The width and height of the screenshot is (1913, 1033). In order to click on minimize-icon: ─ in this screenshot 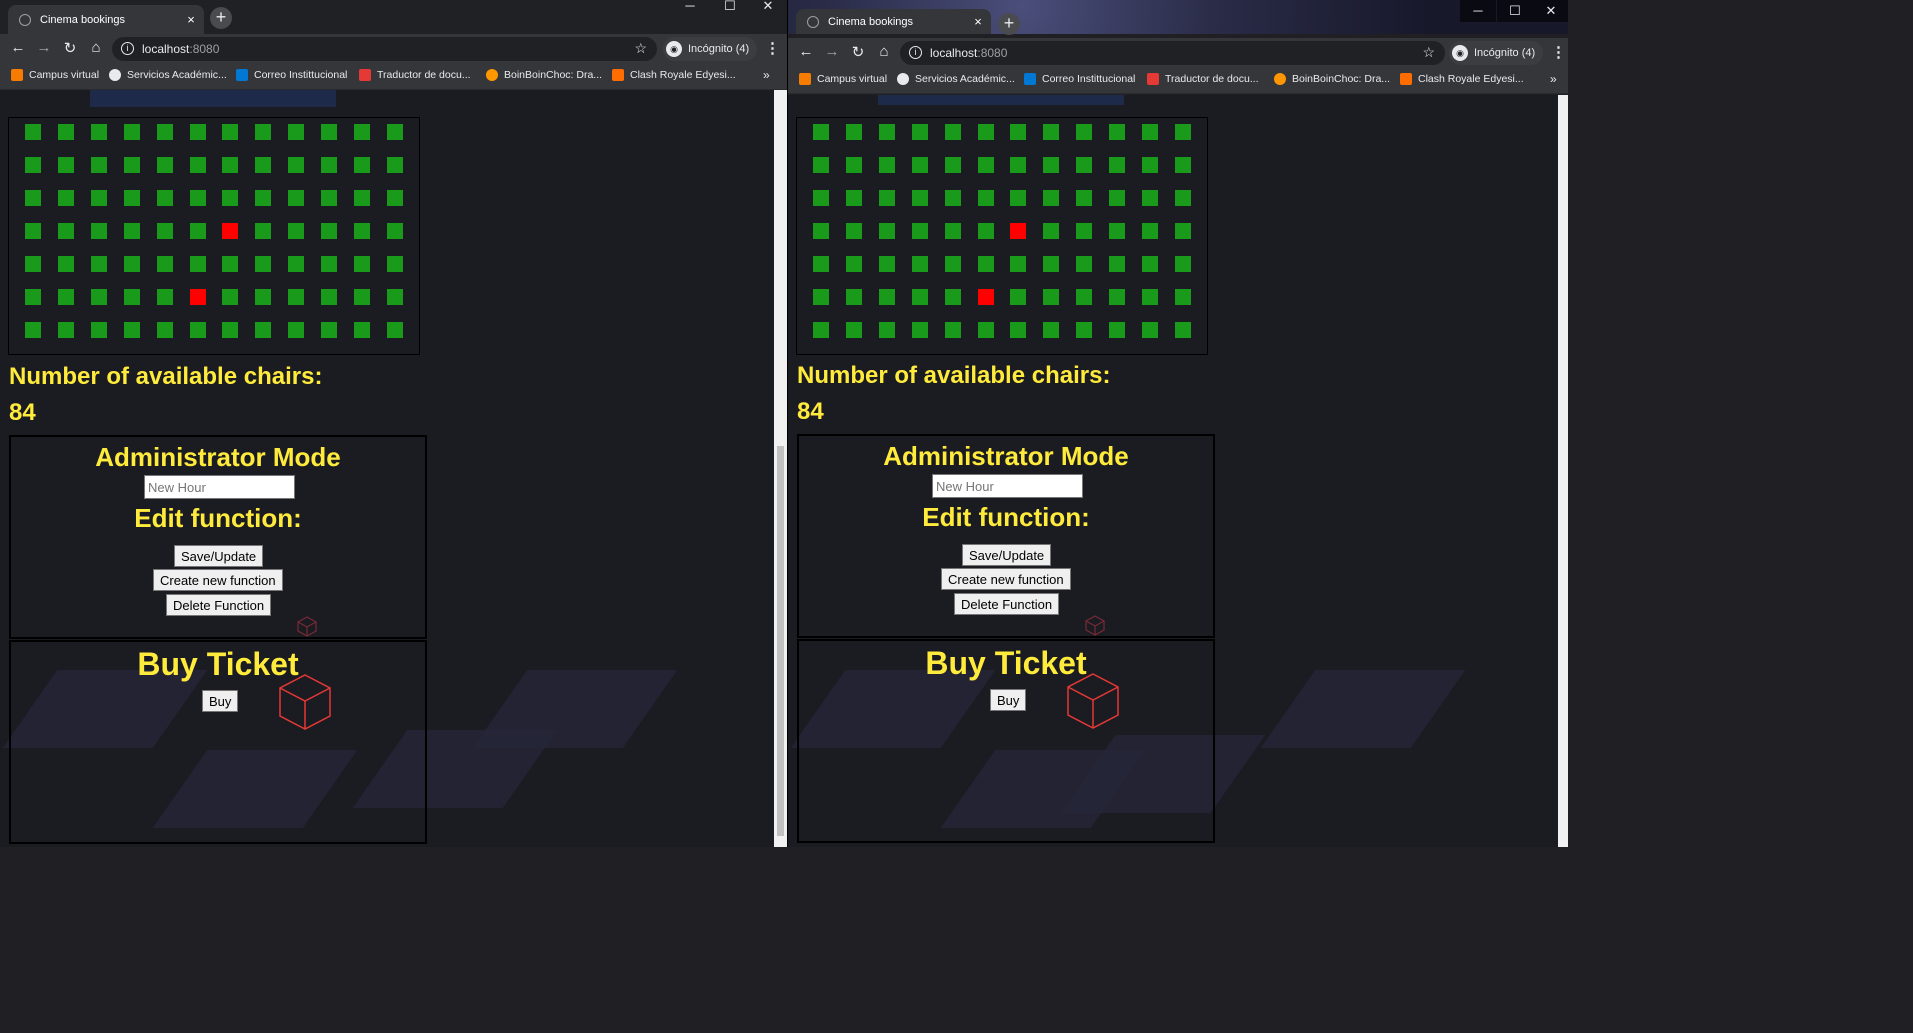, I will do `click(690, 7)`.